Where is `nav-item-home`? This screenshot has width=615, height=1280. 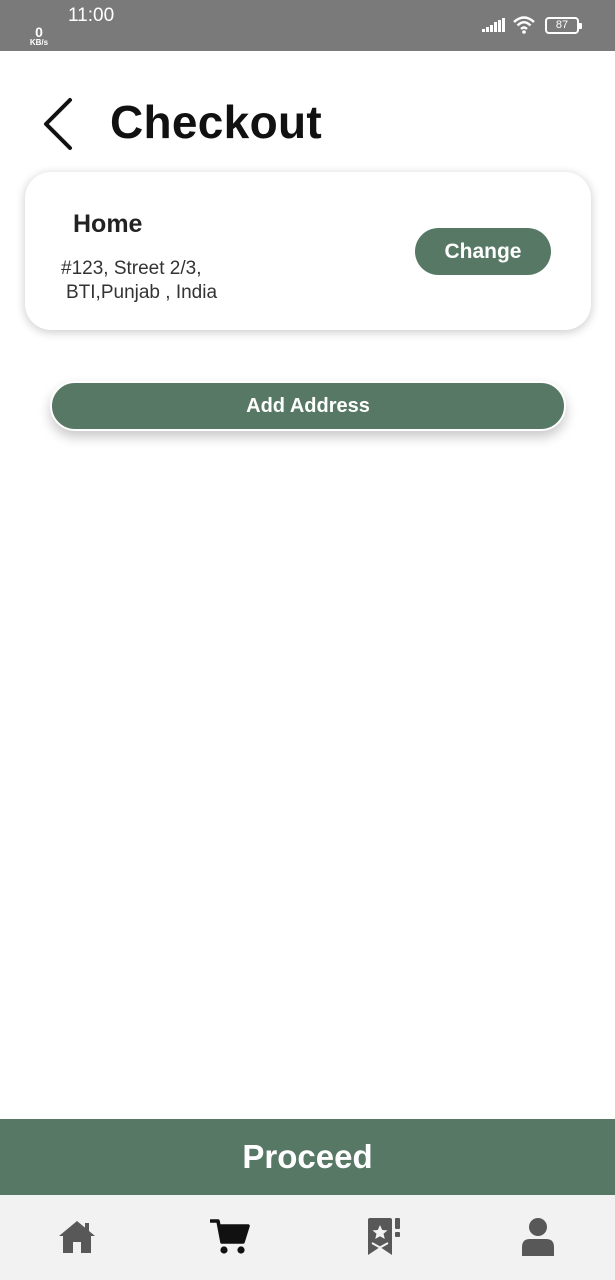 nav-item-home is located at coordinates (77, 1237).